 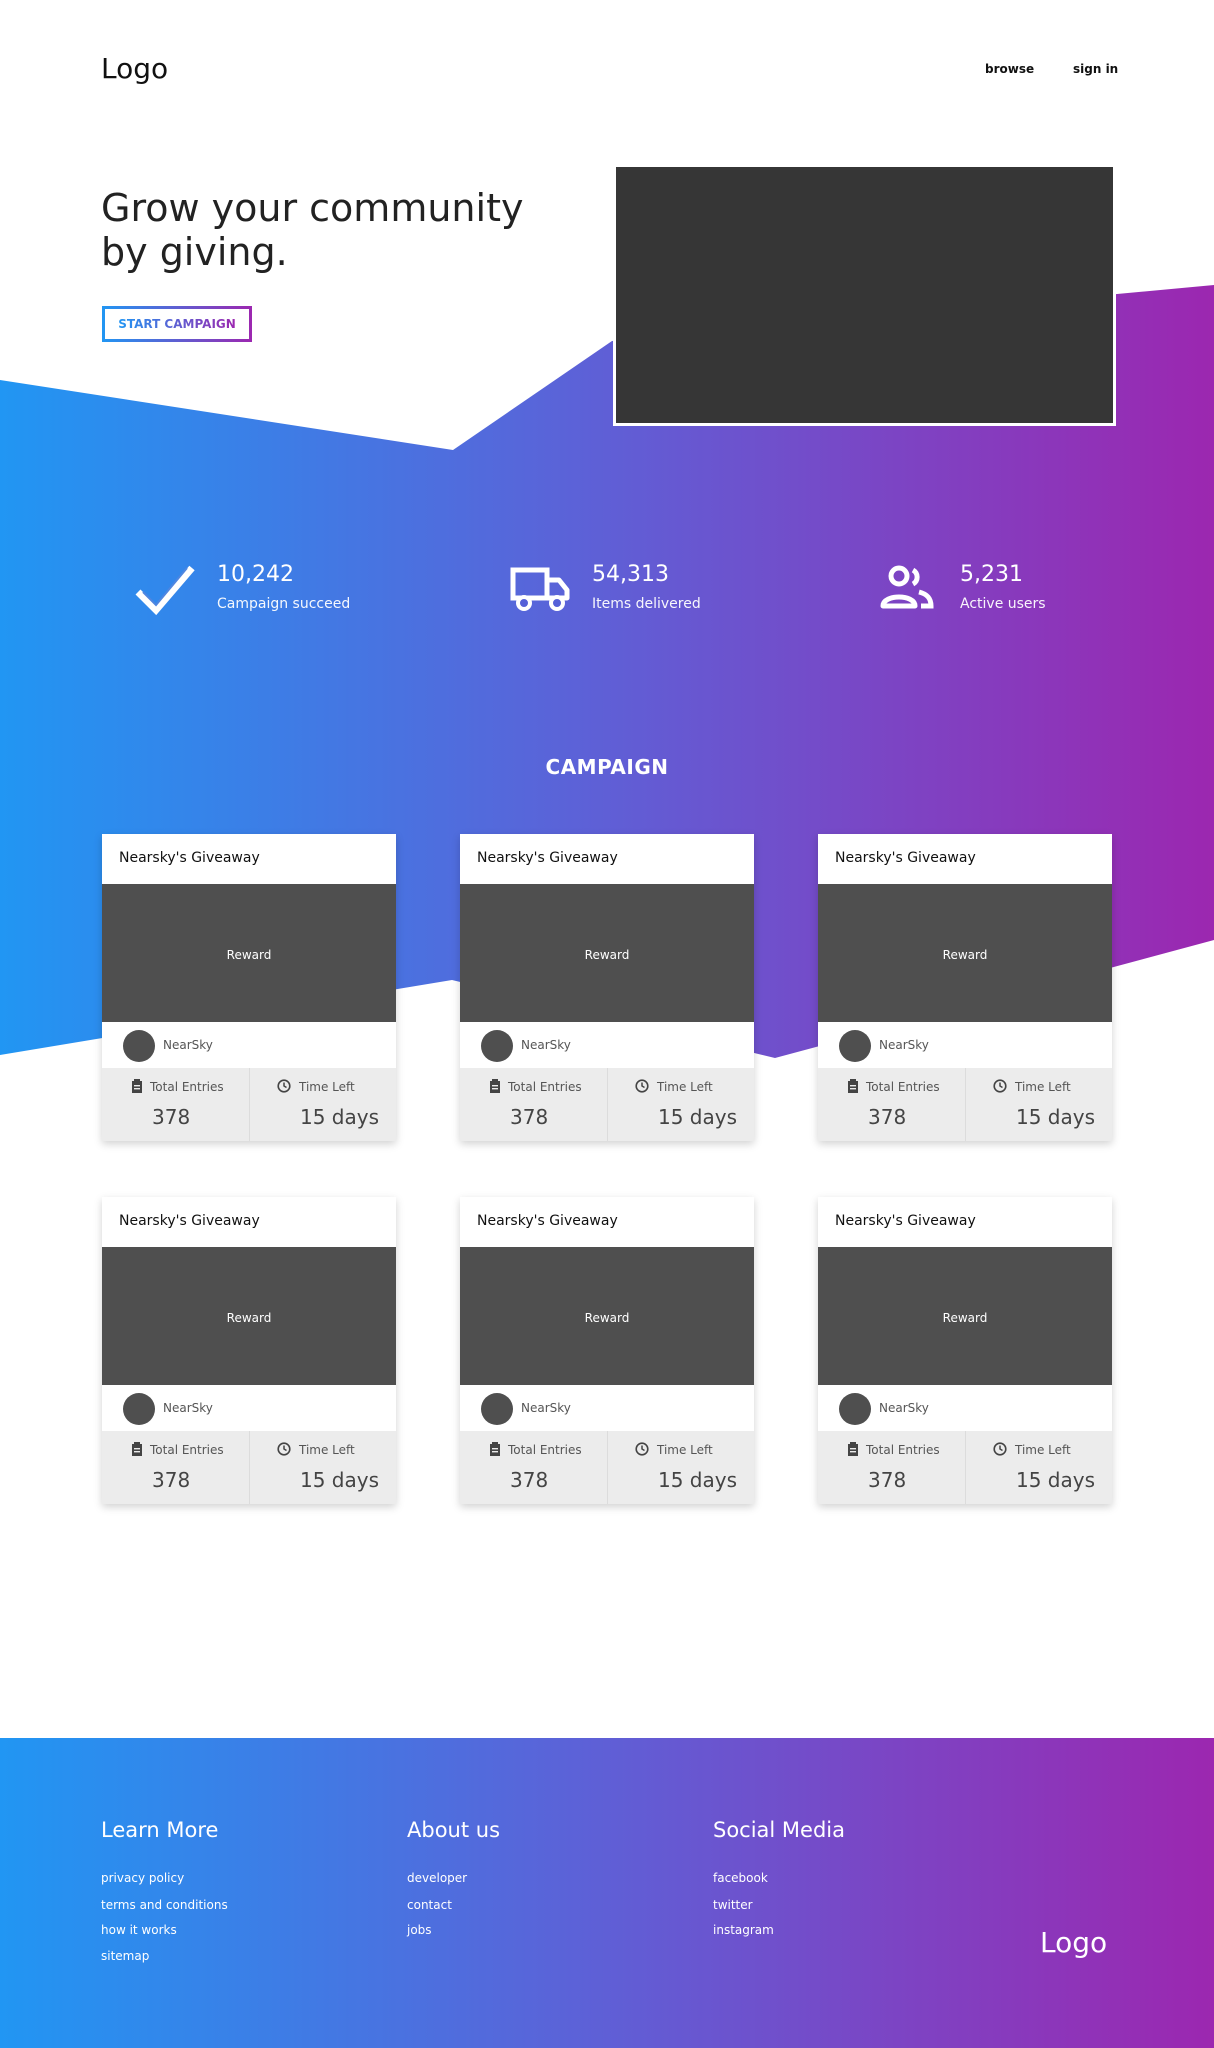 What do you see at coordinates (125, 1956) in the screenshot?
I see `footer-link-sitemap: sitemap` at bounding box center [125, 1956].